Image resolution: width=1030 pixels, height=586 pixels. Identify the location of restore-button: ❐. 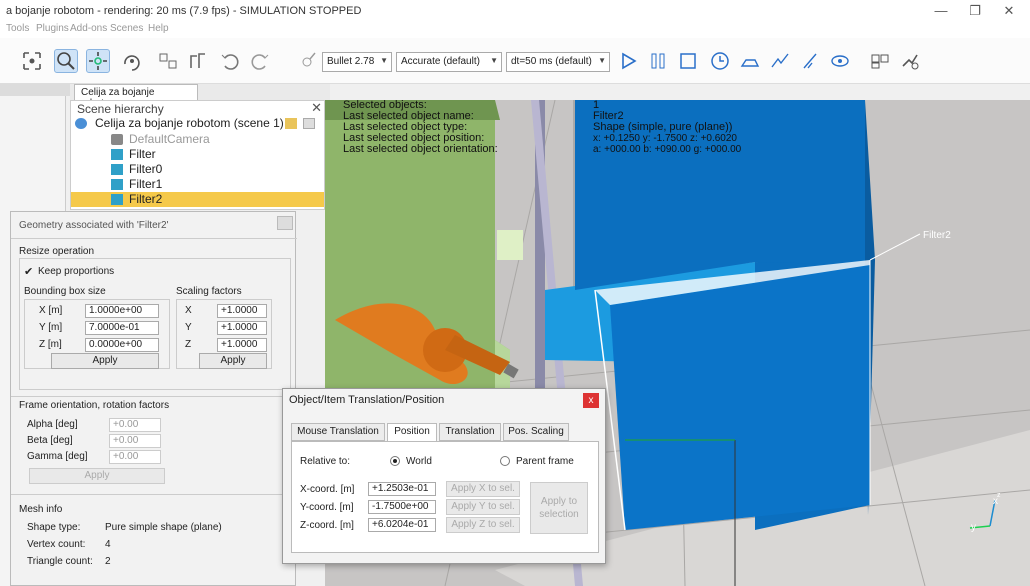
(975, 11).